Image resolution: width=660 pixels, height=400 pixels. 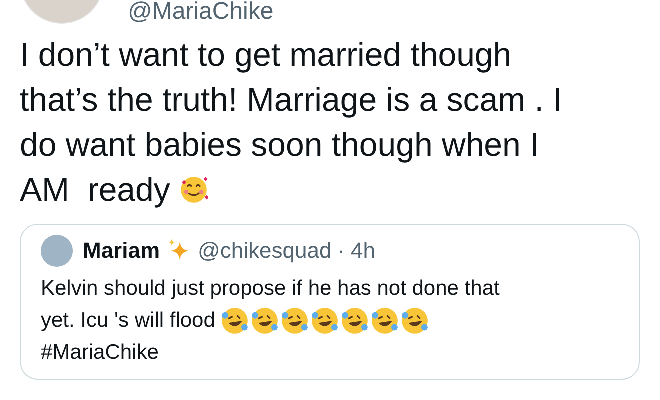 What do you see at coordinates (265, 251) in the screenshot?
I see `user-handle: @chikesquad` at bounding box center [265, 251].